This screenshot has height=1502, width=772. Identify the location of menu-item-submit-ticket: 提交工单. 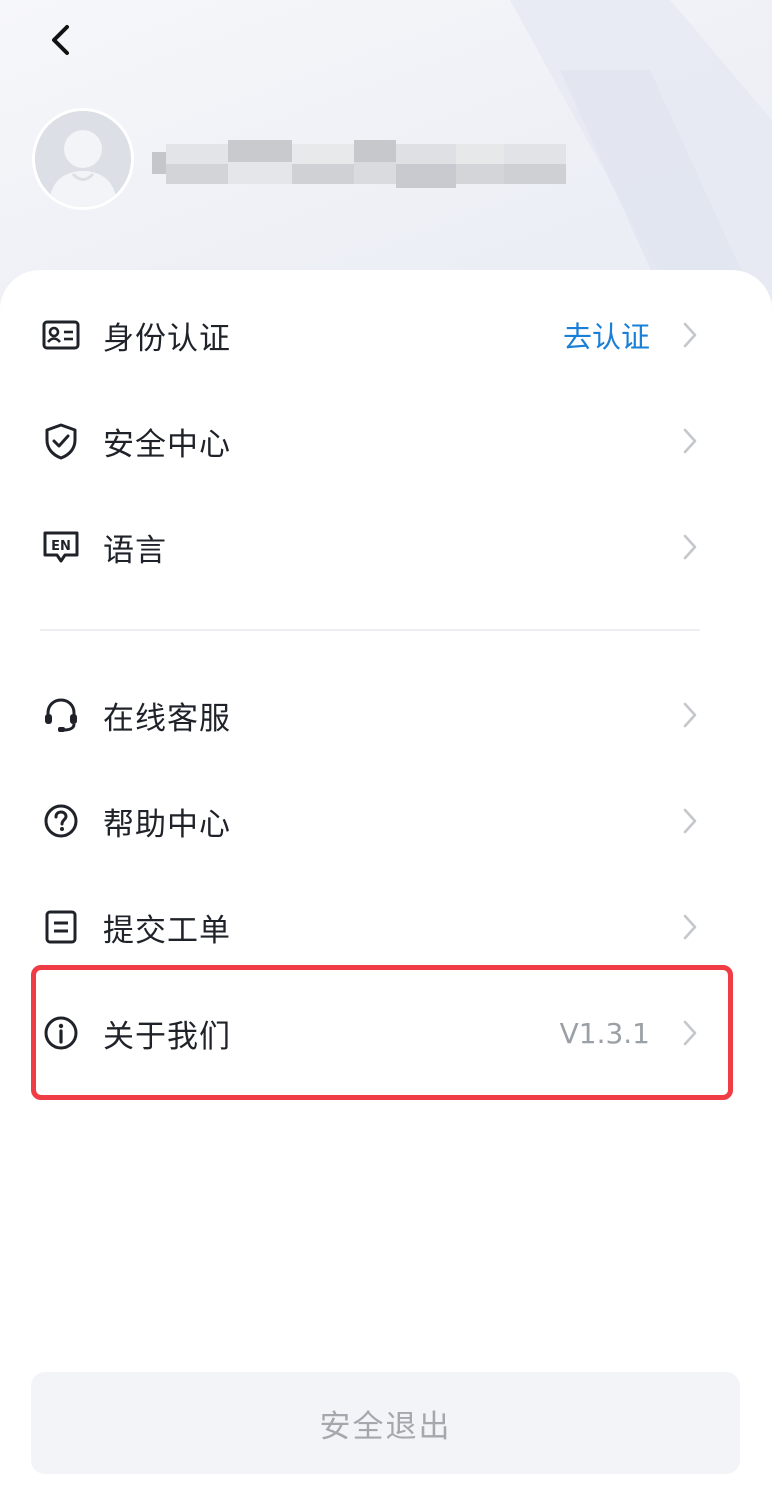
(386, 927).